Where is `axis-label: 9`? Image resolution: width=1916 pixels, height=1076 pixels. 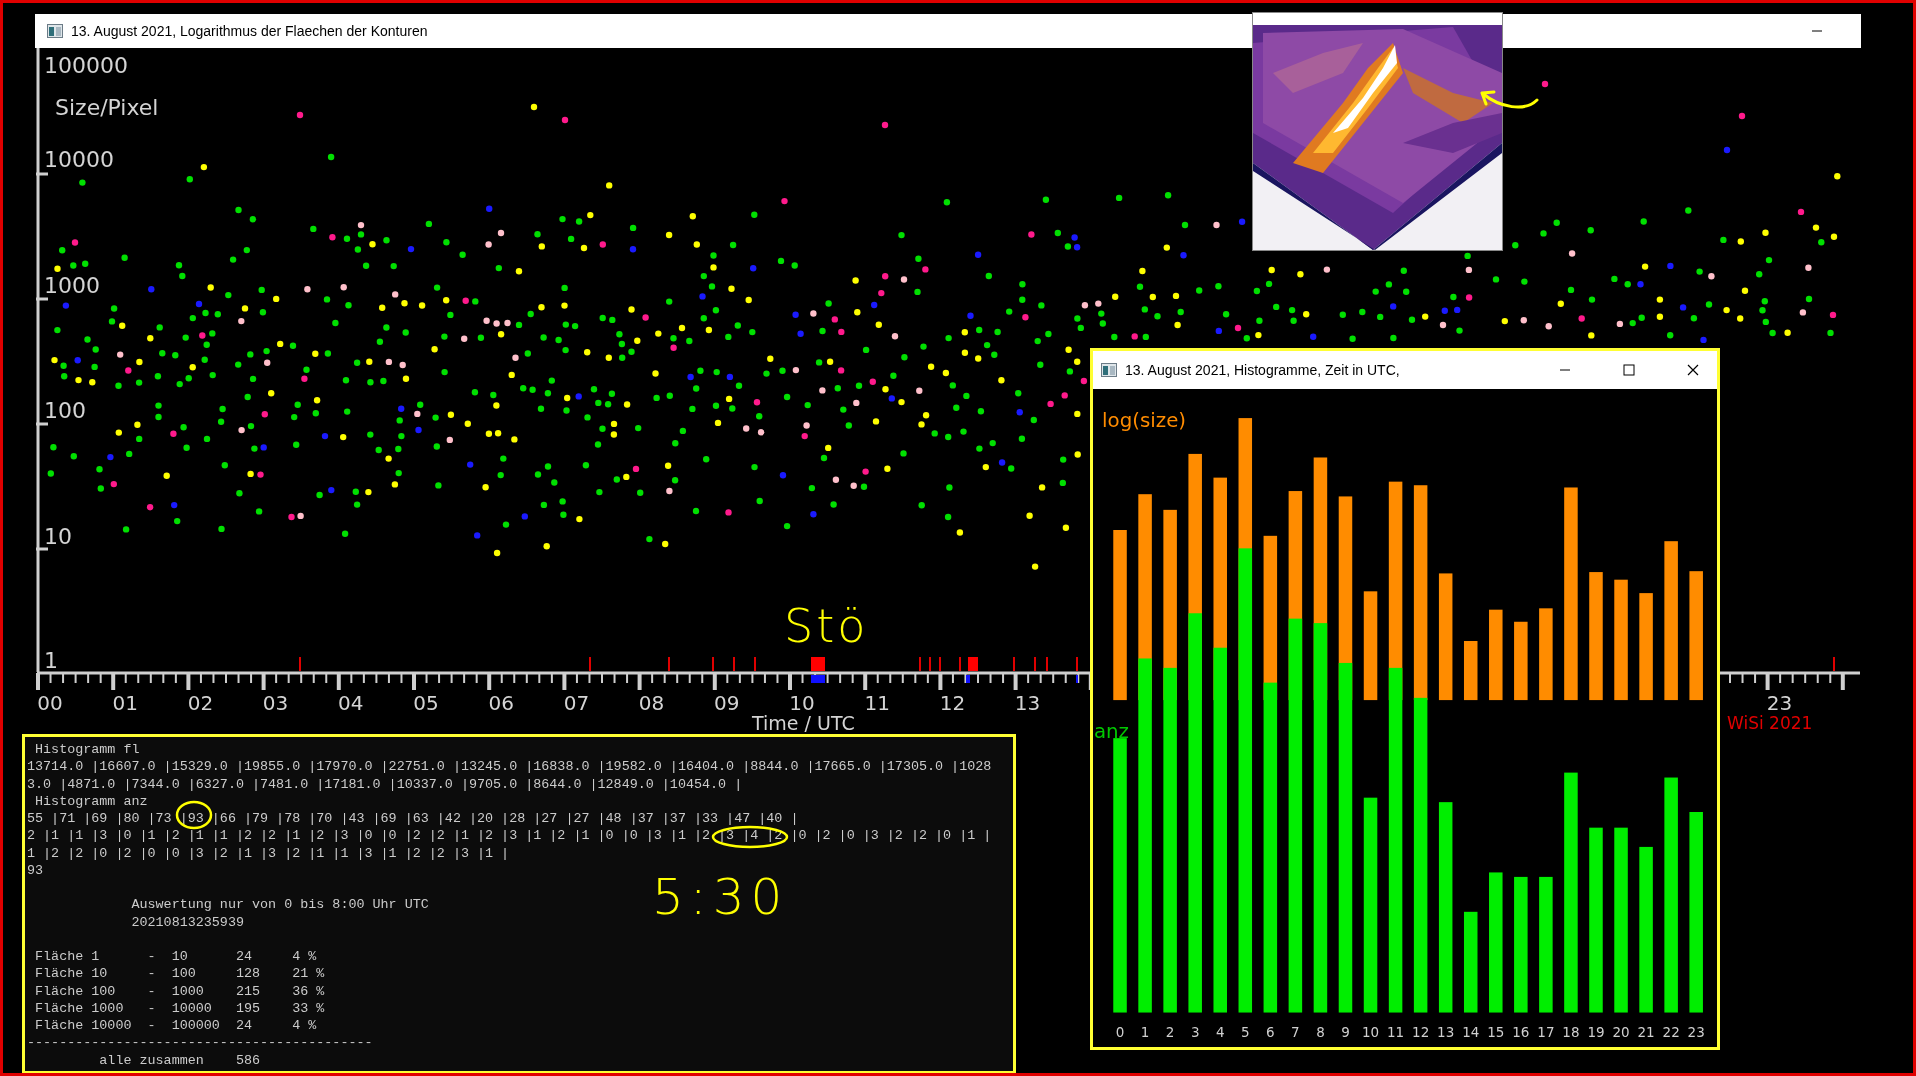 axis-label: 9 is located at coordinates (1345, 1032).